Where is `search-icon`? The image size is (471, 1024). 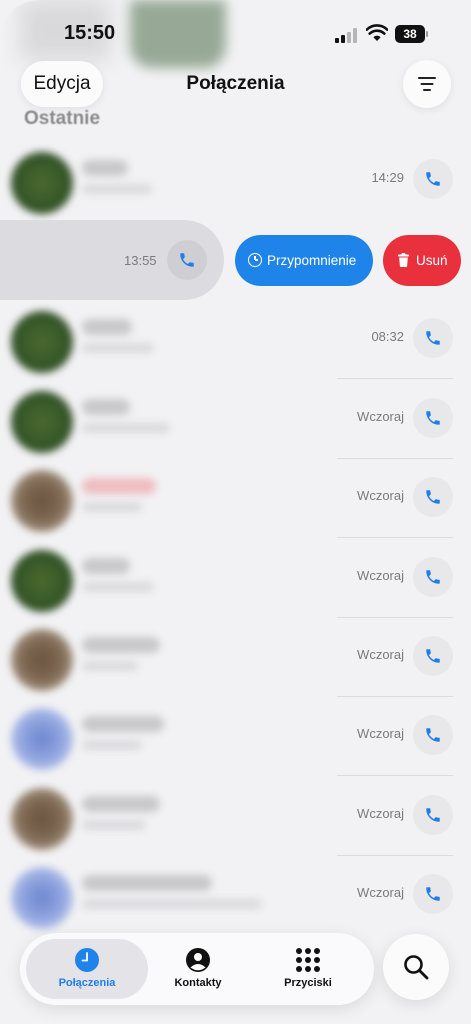
search-icon is located at coordinates (416, 967).